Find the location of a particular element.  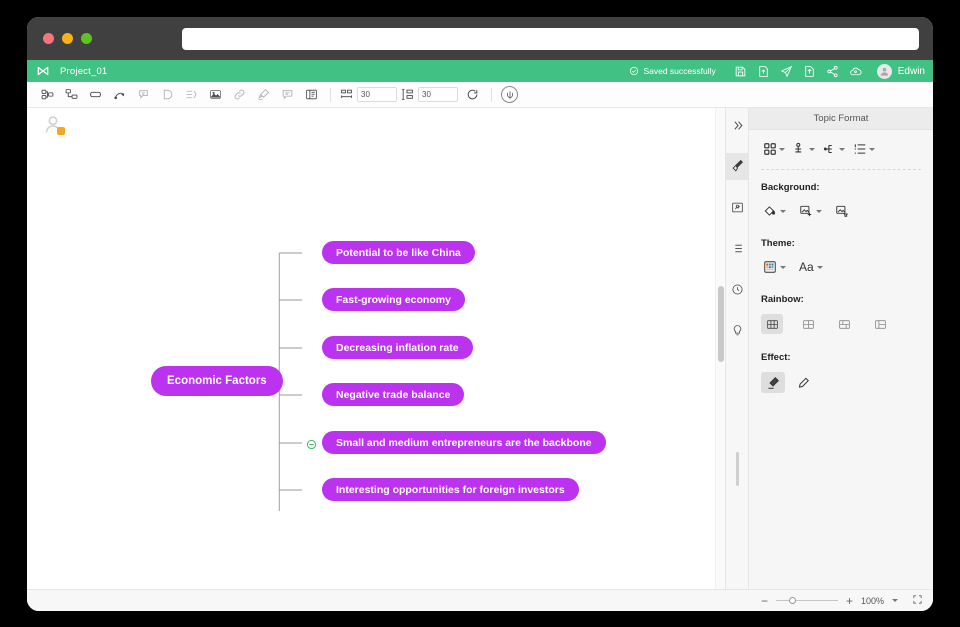

window-close-button is located at coordinates (48, 38).